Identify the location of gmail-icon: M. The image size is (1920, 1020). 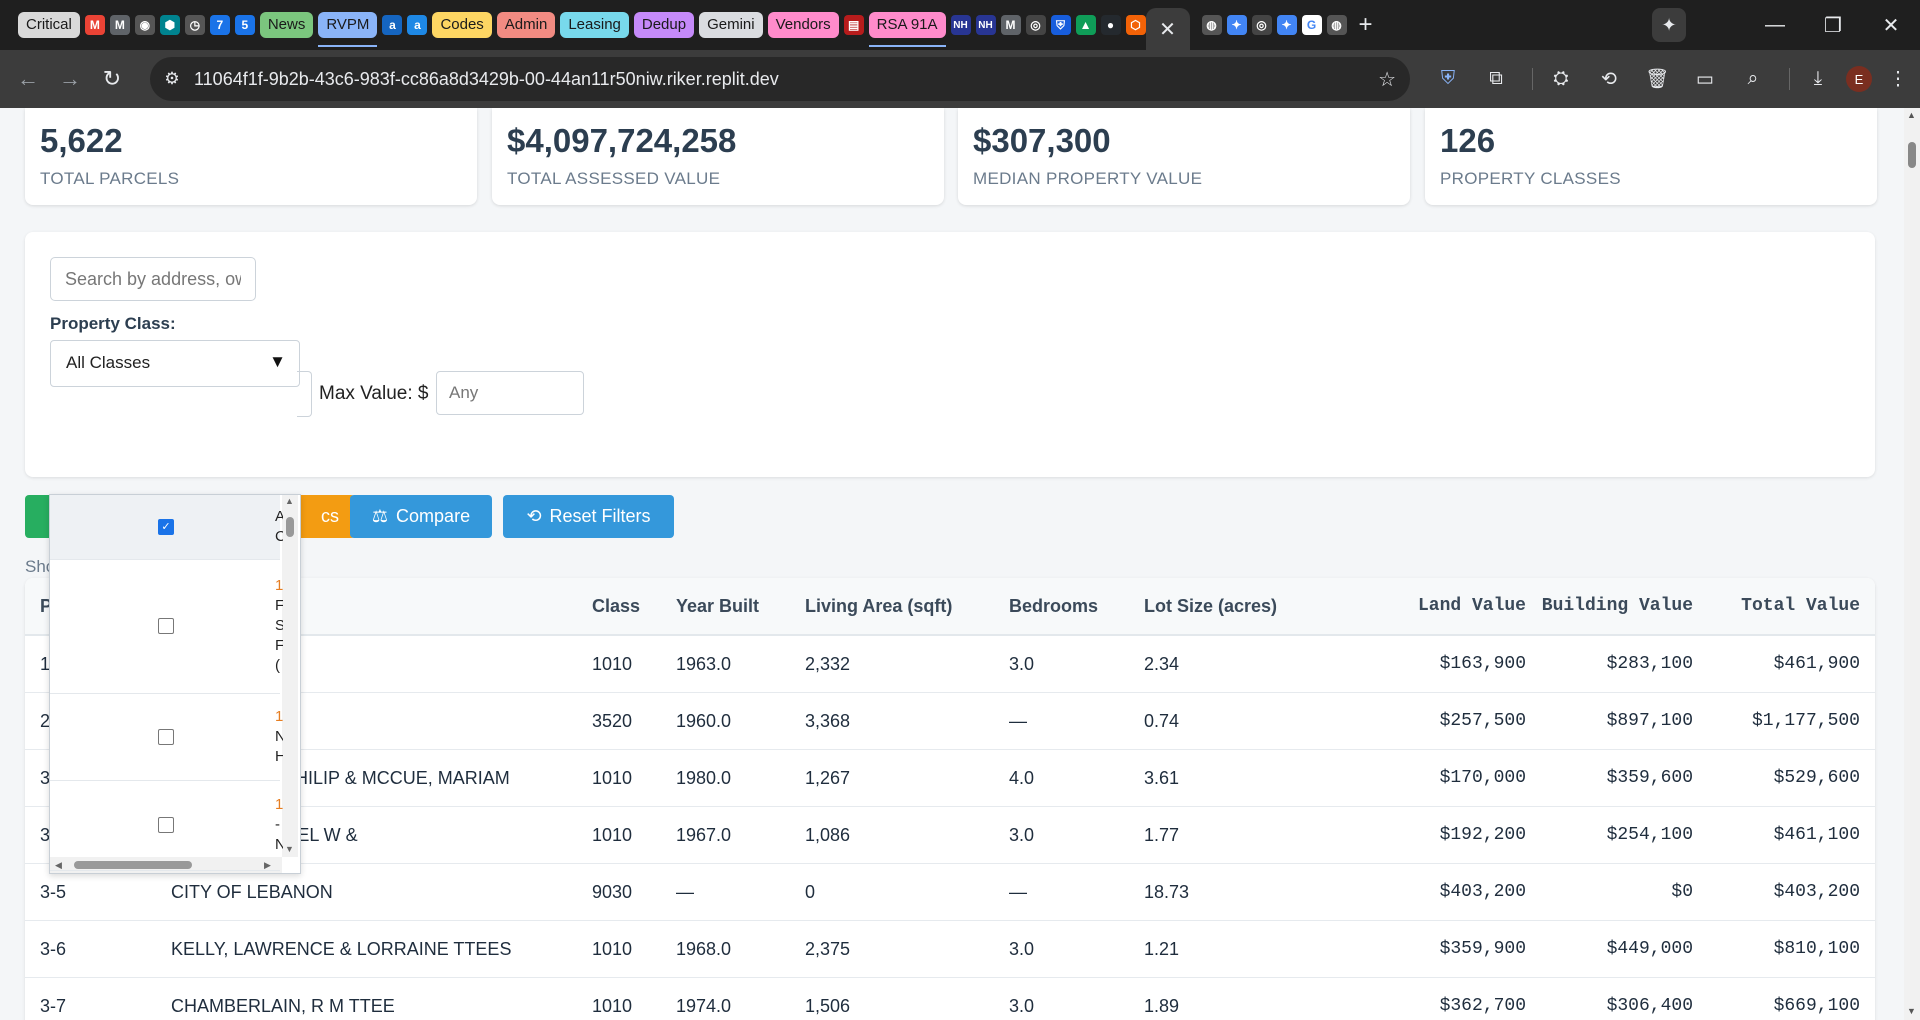
(94, 25).